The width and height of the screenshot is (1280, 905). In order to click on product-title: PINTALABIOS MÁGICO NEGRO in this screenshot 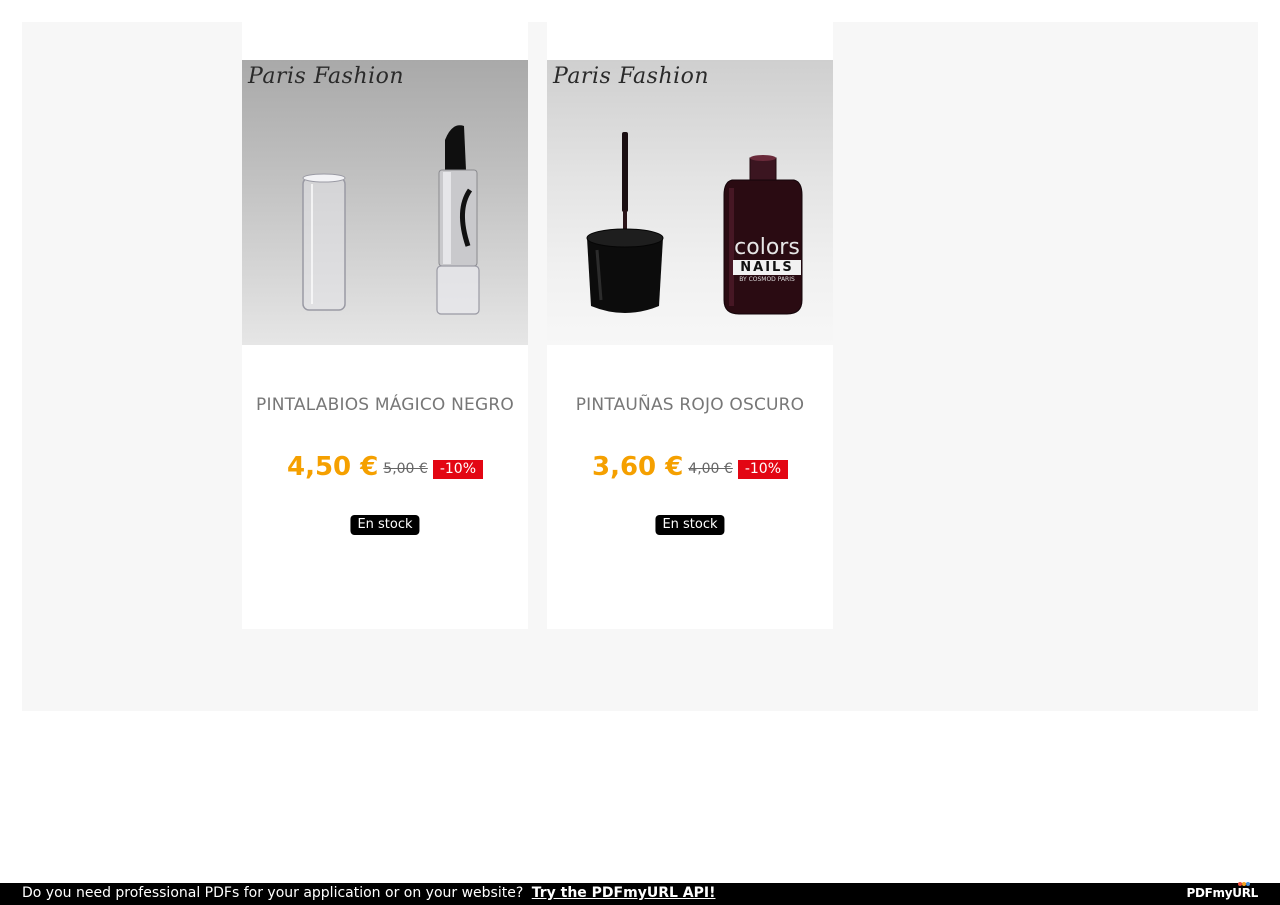, I will do `click(385, 405)`.